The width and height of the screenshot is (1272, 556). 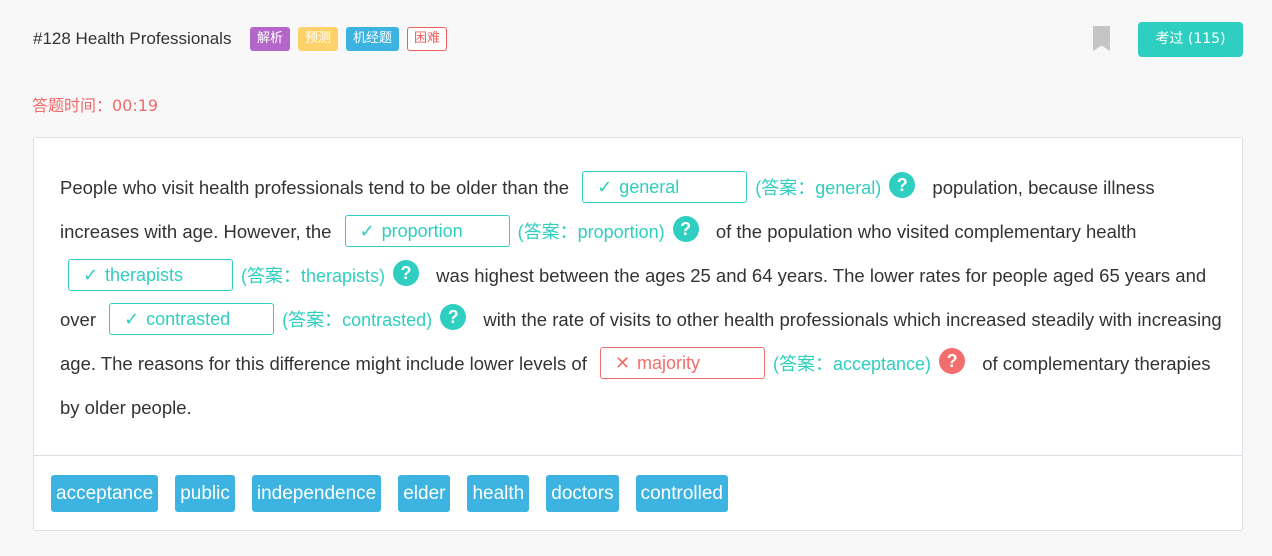 I want to click on tag-list: 解析 预测 机经题 困难, so click(x=349, y=39).